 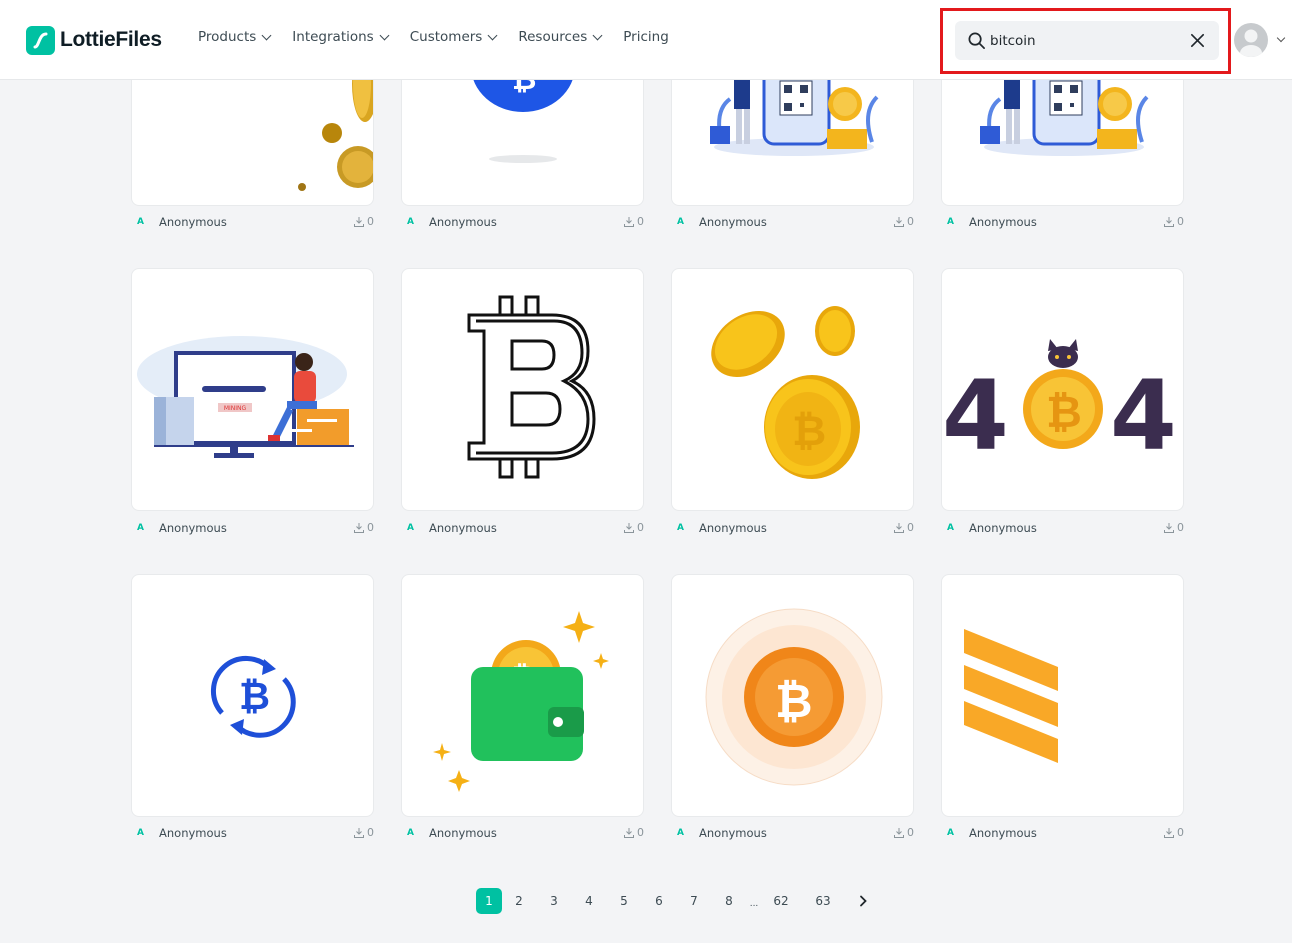 I want to click on nav-integrations: Integrations, so click(x=341, y=37).